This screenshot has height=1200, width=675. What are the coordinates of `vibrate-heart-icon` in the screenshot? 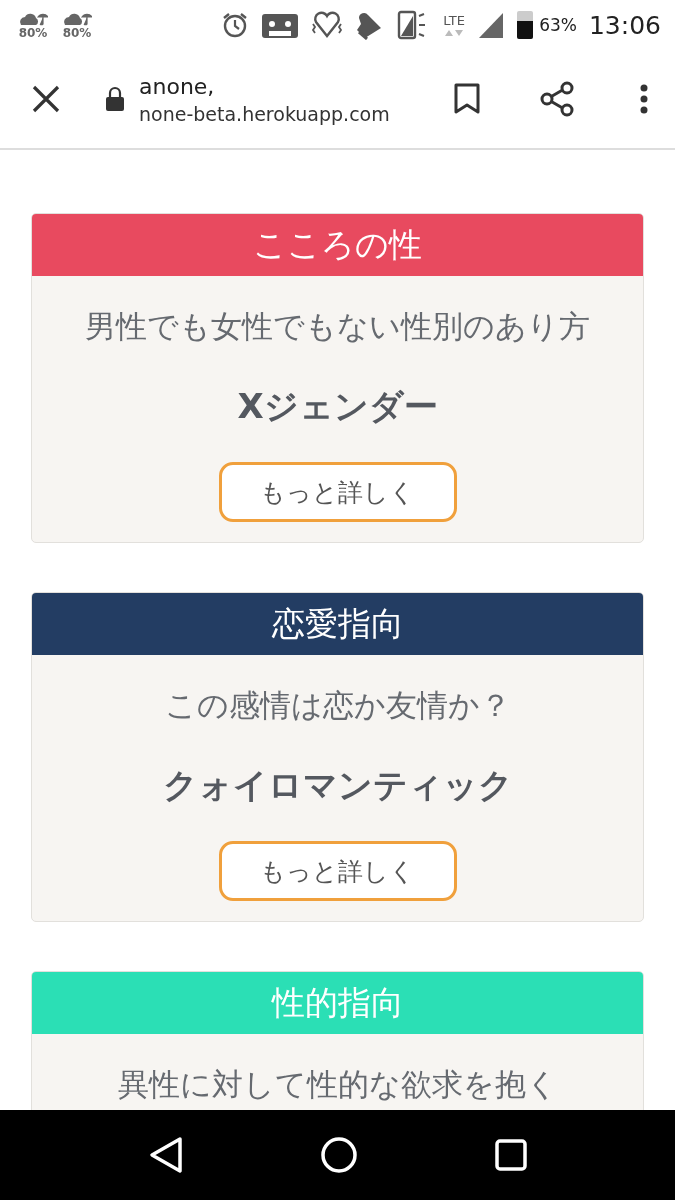 It's located at (327, 25).